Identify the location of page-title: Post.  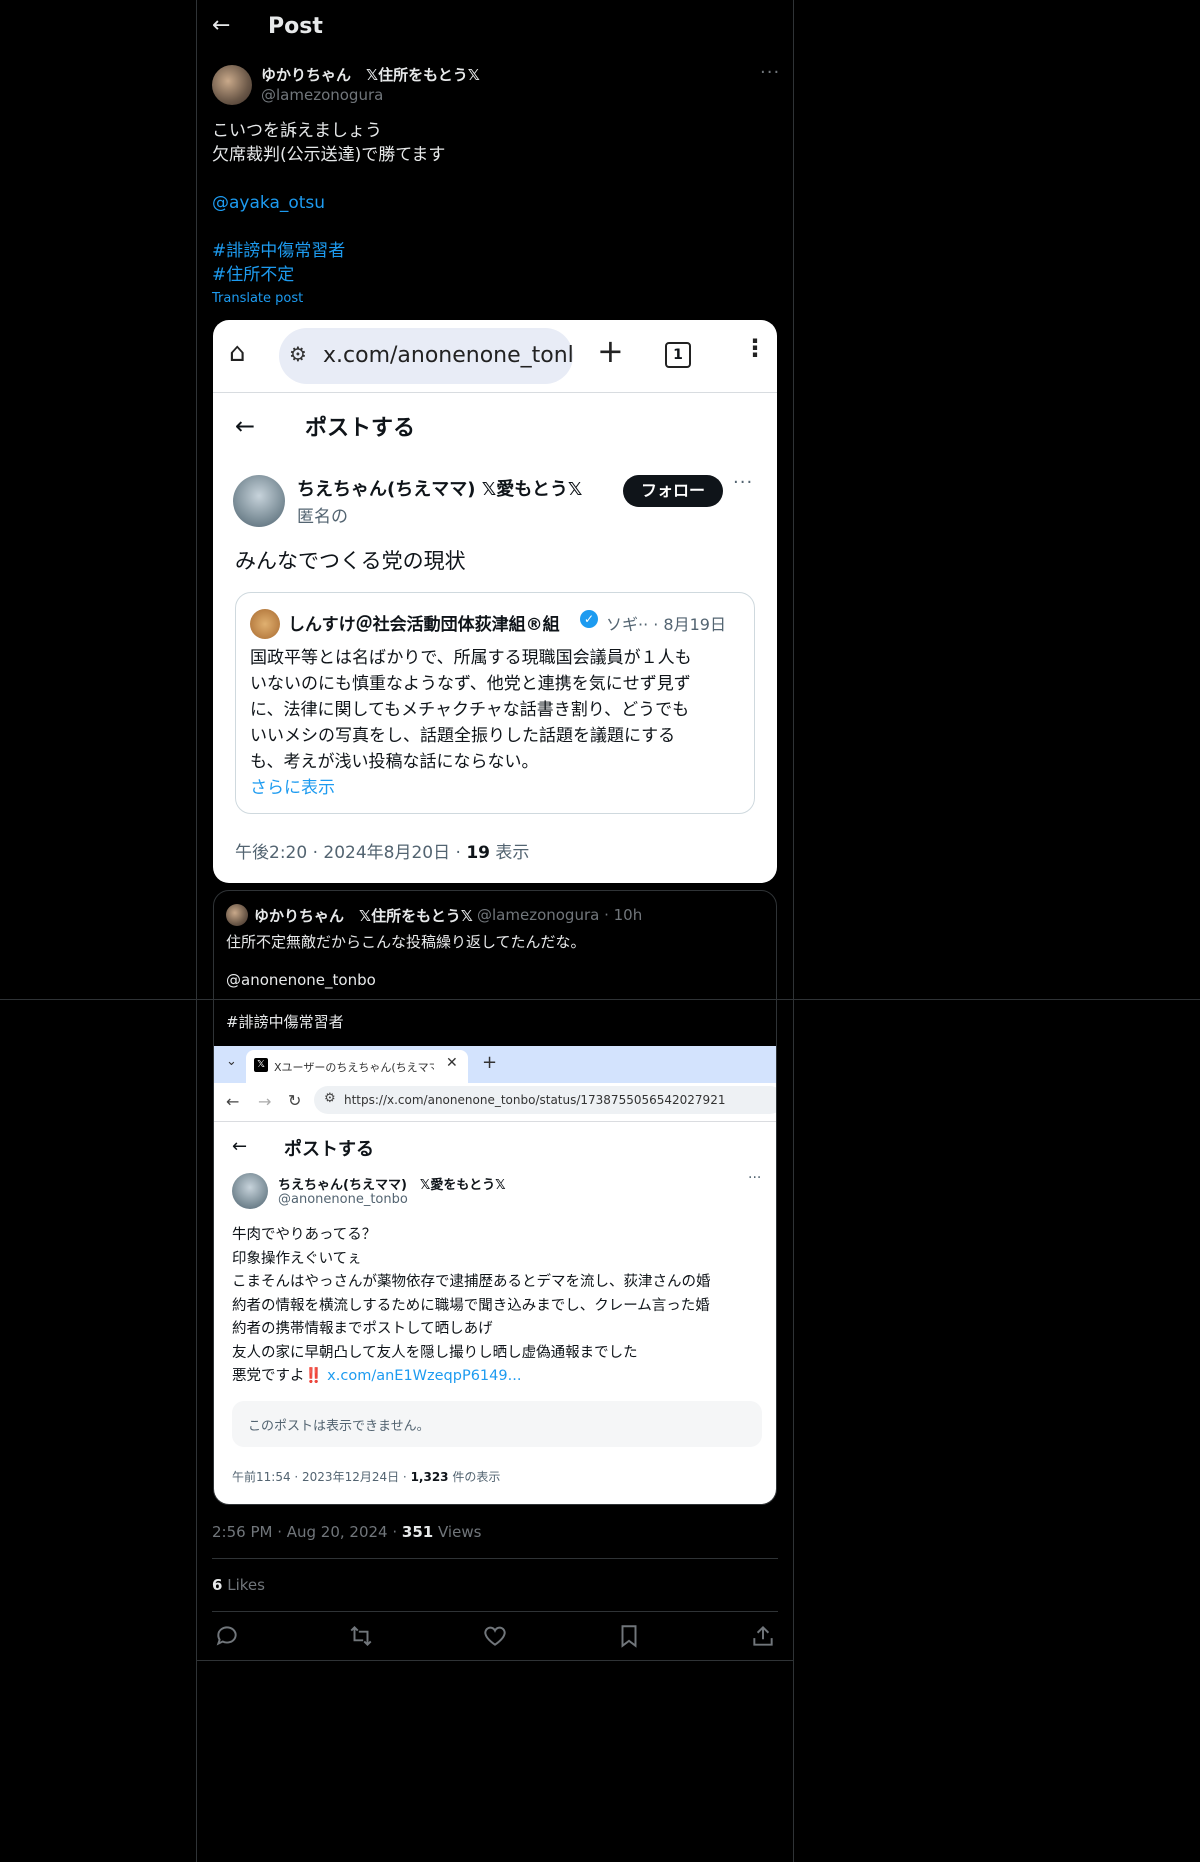
(295, 26).